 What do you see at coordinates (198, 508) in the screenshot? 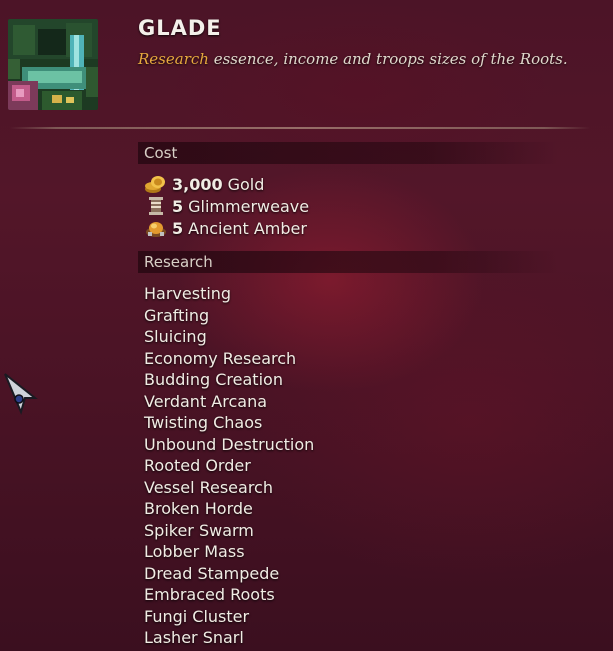
I see `research-item-broken-horde: Broken Horde` at bounding box center [198, 508].